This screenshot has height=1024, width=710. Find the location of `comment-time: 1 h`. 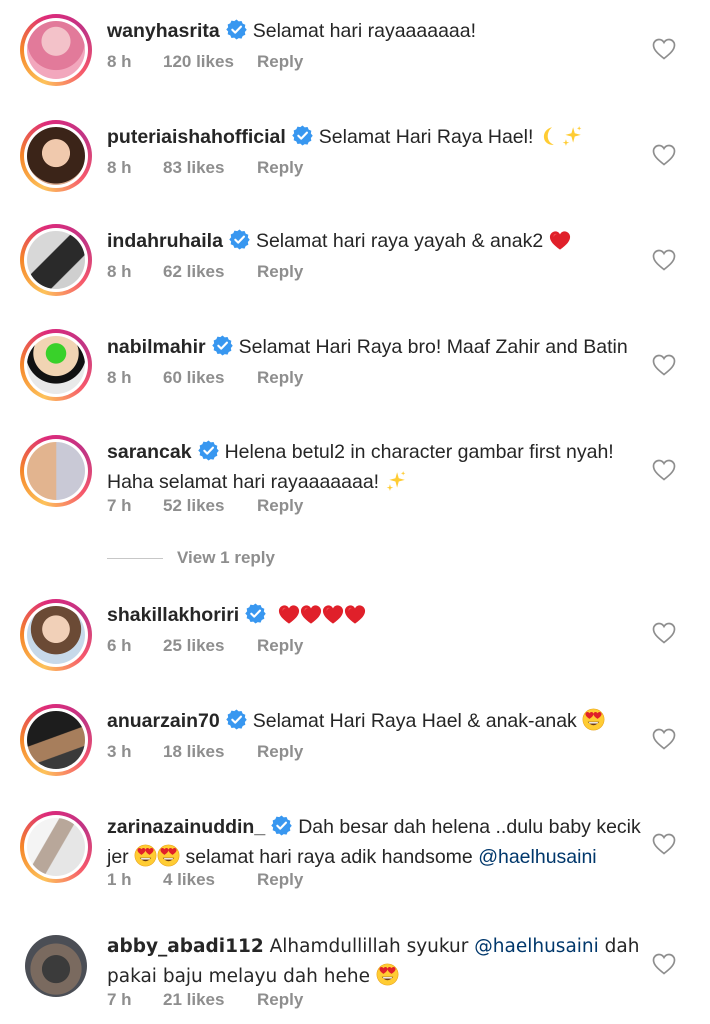

comment-time: 1 h is located at coordinates (119, 879).